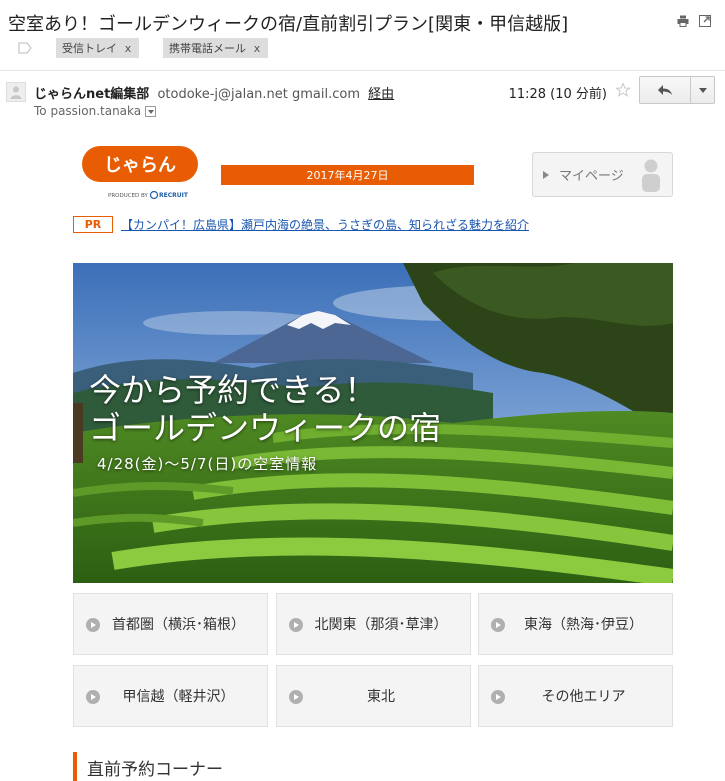 The width and height of the screenshot is (725, 781). I want to click on area-button-label: 北関東（那須･草津）, so click(381, 625).